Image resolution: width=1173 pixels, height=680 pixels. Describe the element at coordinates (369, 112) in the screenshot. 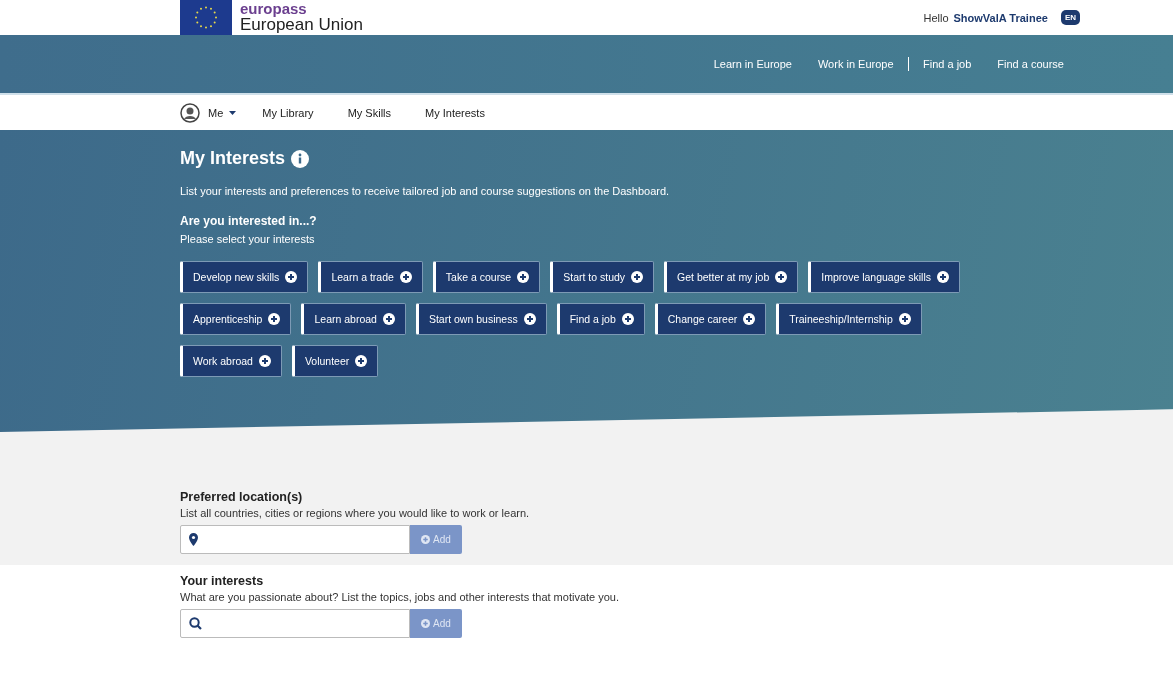

I see `nav-tab: My Skills` at that location.